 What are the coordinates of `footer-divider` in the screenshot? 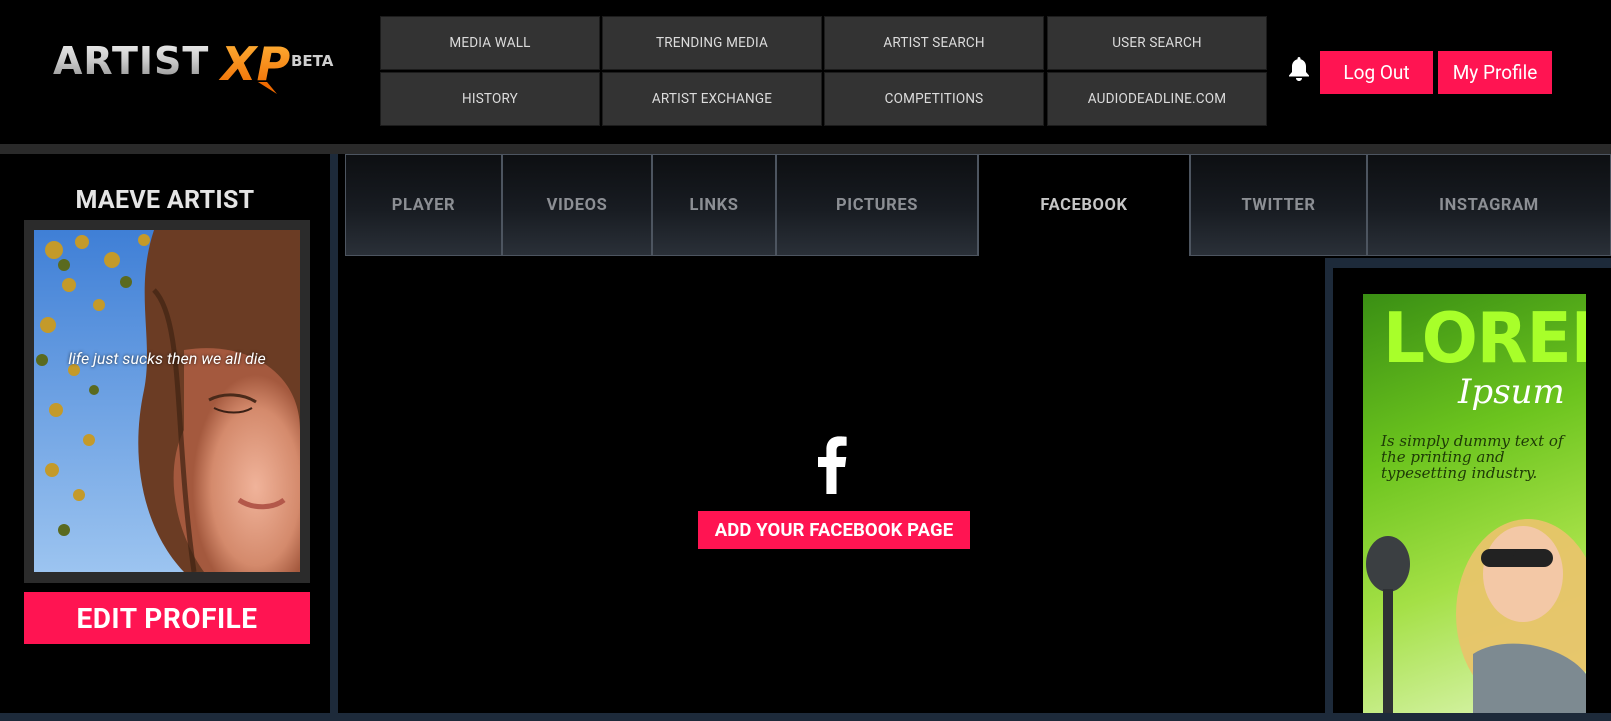 It's located at (805, 717).